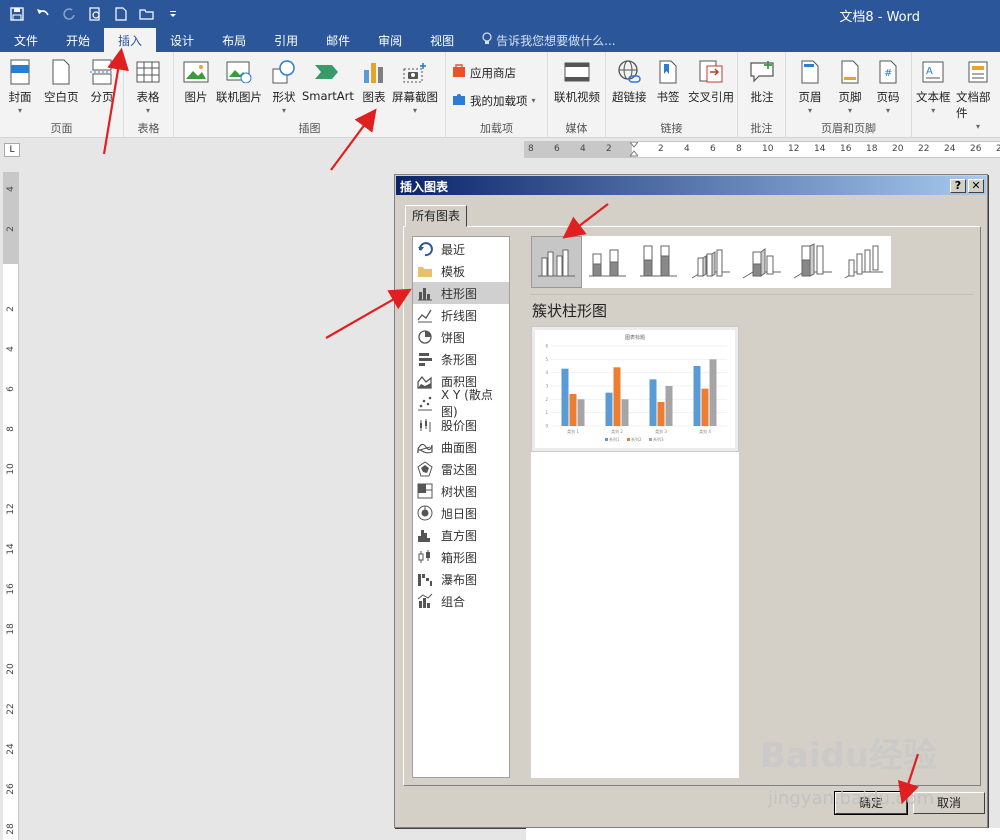 The image size is (1000, 840). I want to click on dialog-title-bar: 插入图表 ? ✕, so click(691, 185).